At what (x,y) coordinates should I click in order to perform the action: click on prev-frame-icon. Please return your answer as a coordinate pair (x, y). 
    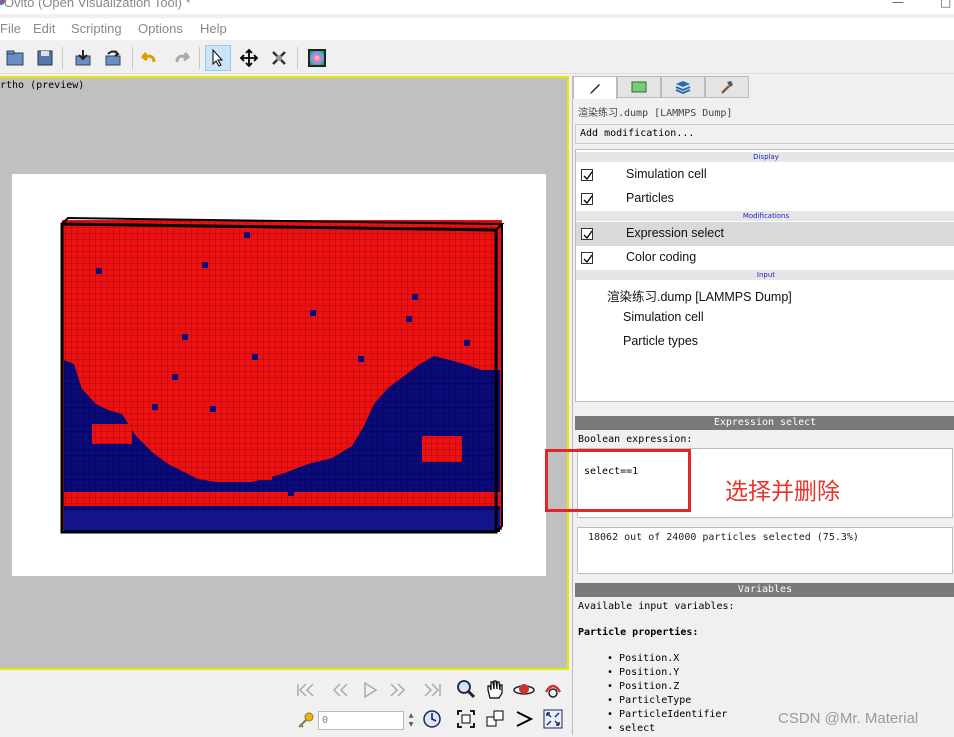
    Looking at the image, I should click on (340, 690).